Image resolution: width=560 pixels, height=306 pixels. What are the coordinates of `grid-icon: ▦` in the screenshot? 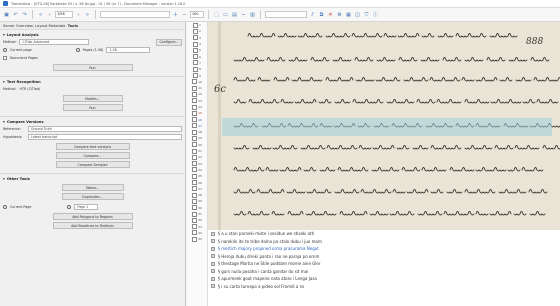 It's located at (348, 14).